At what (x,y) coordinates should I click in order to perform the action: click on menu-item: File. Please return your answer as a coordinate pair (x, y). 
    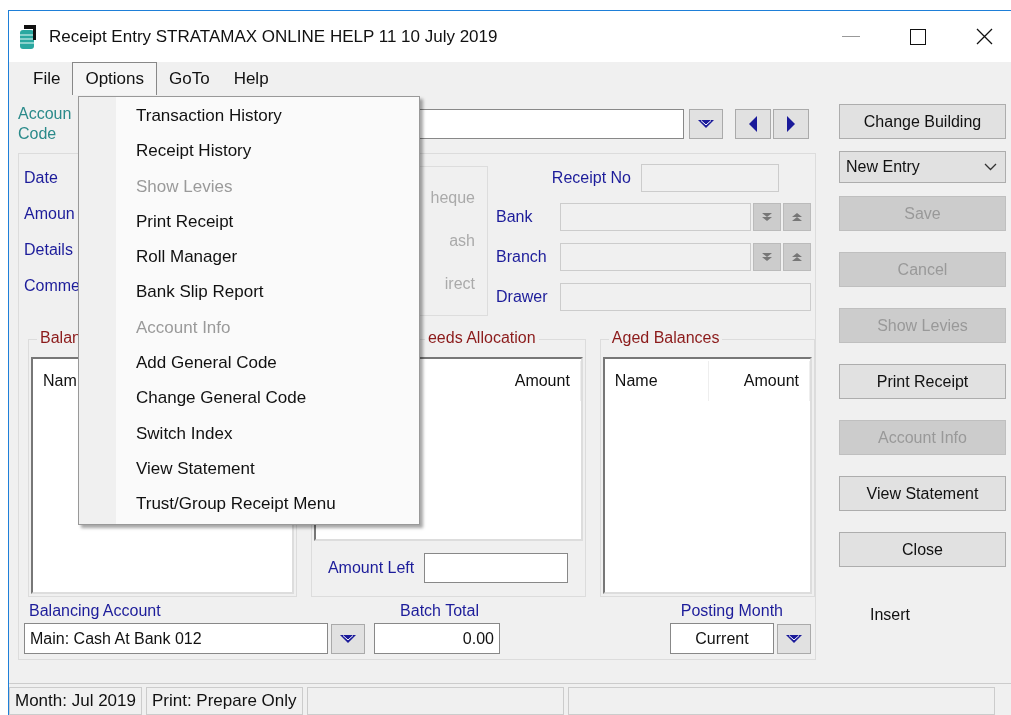
    Looking at the image, I should click on (47, 78).